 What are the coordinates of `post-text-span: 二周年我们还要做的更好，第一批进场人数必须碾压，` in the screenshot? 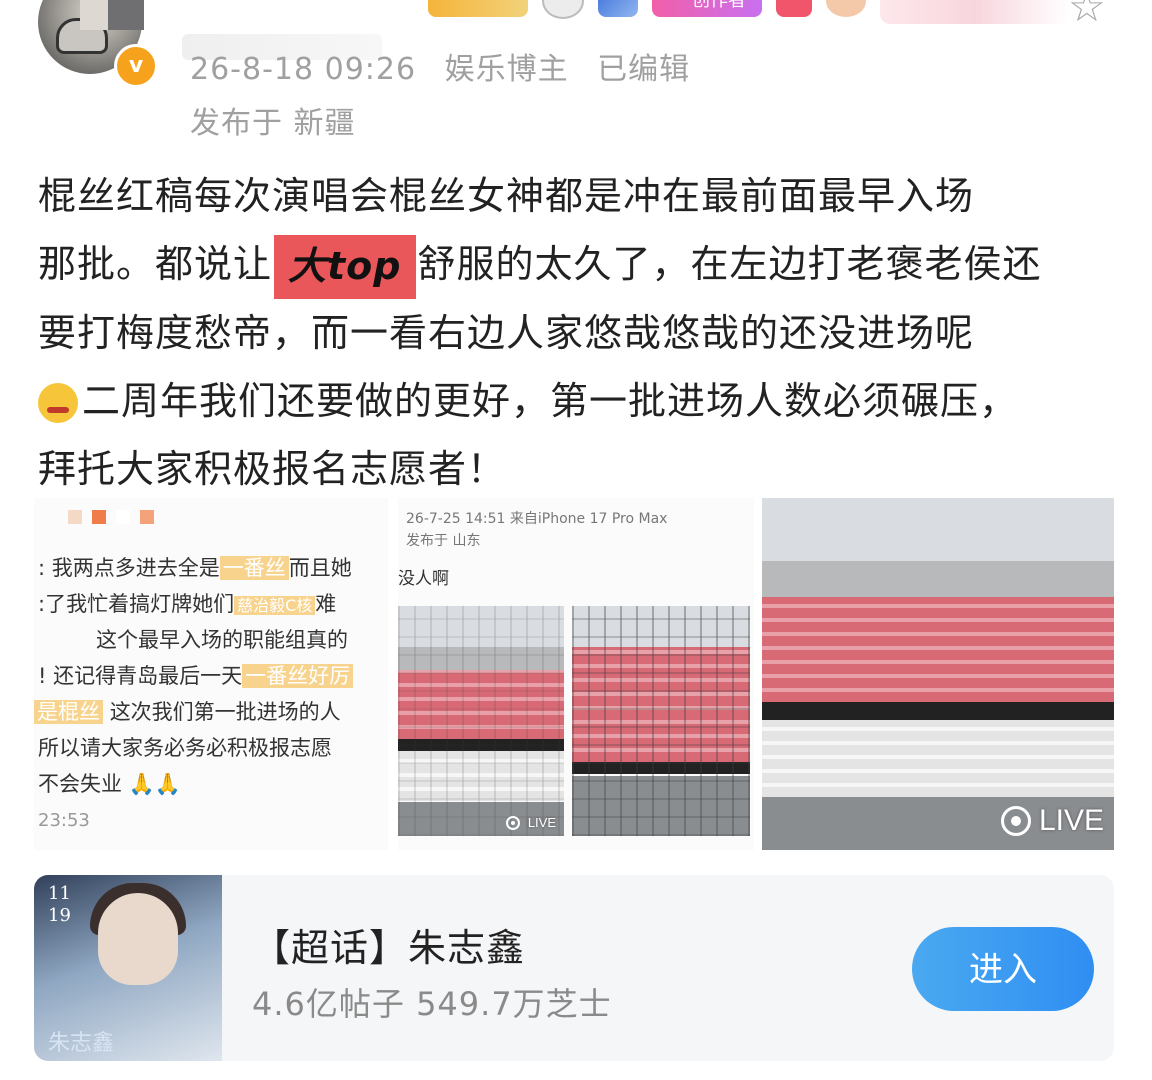 It's located at (550, 400).